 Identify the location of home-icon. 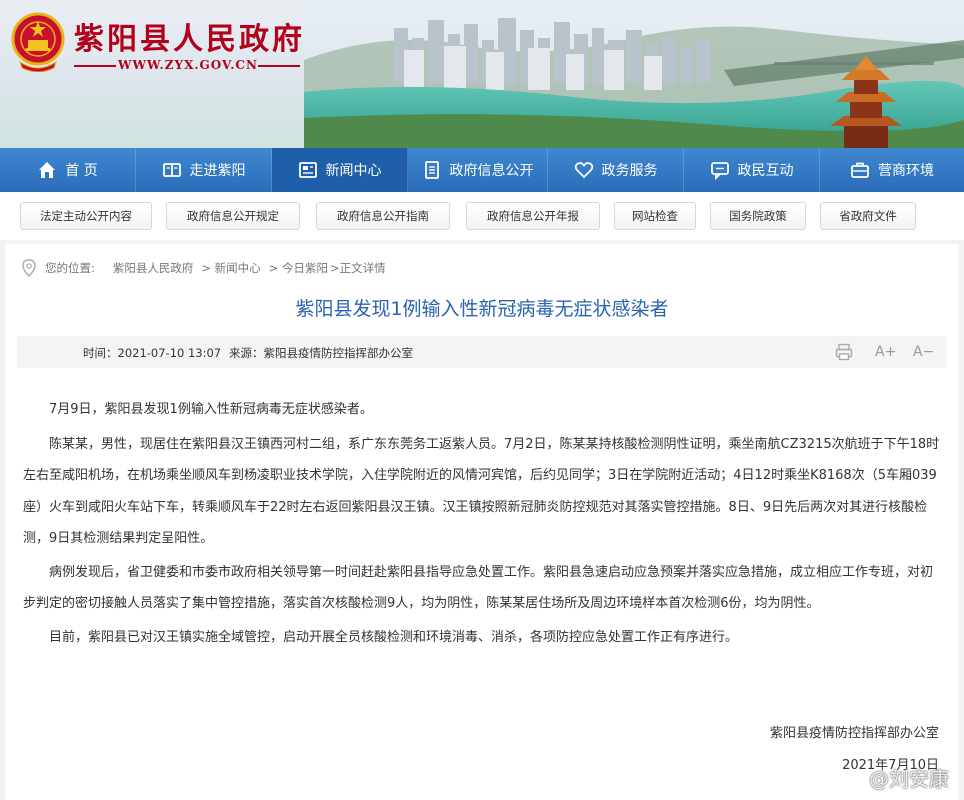
(47, 170).